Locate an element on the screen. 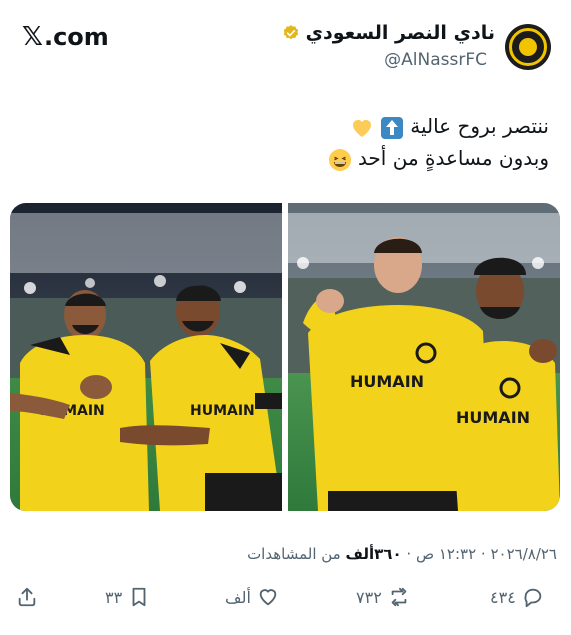 Image resolution: width=571 pixels, height=635 pixels. jersey-text-left-2: HUMAIN is located at coordinates (222, 411).